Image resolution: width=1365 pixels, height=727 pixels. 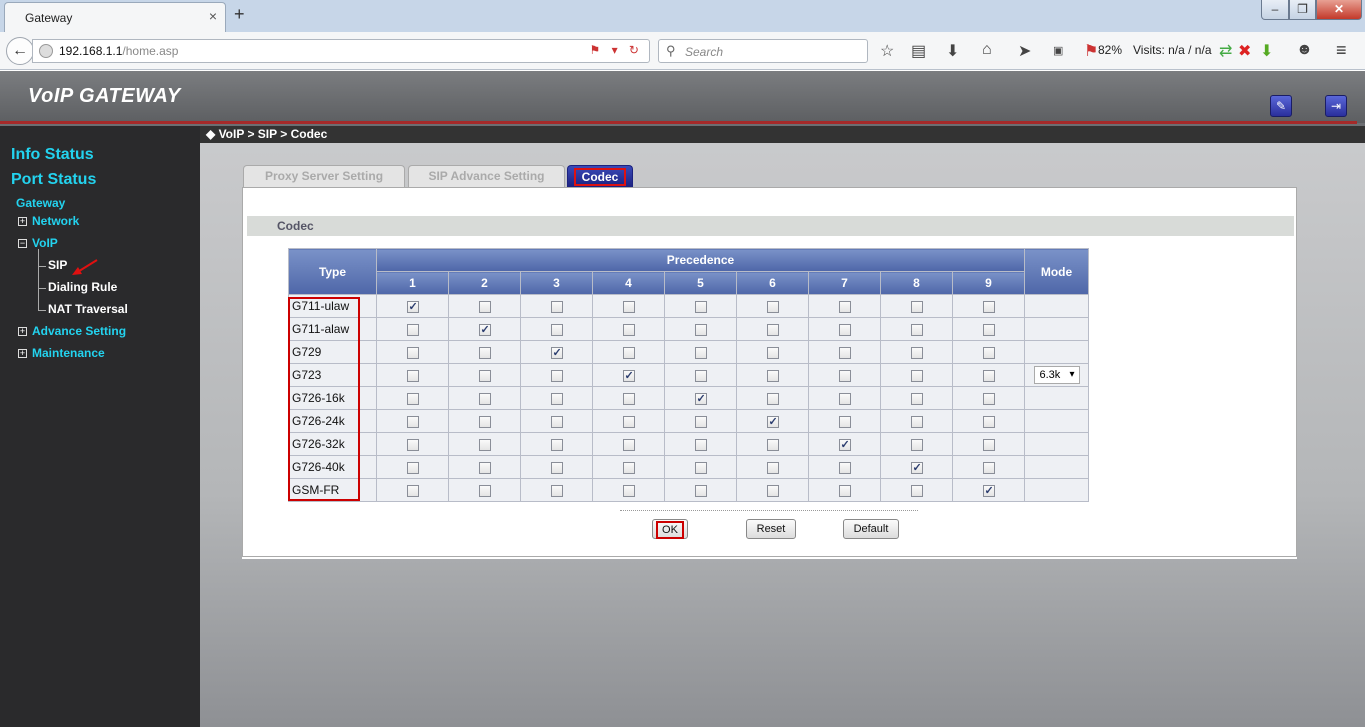 What do you see at coordinates (1024, 51) in the screenshot?
I see `send-icon: ➤` at bounding box center [1024, 51].